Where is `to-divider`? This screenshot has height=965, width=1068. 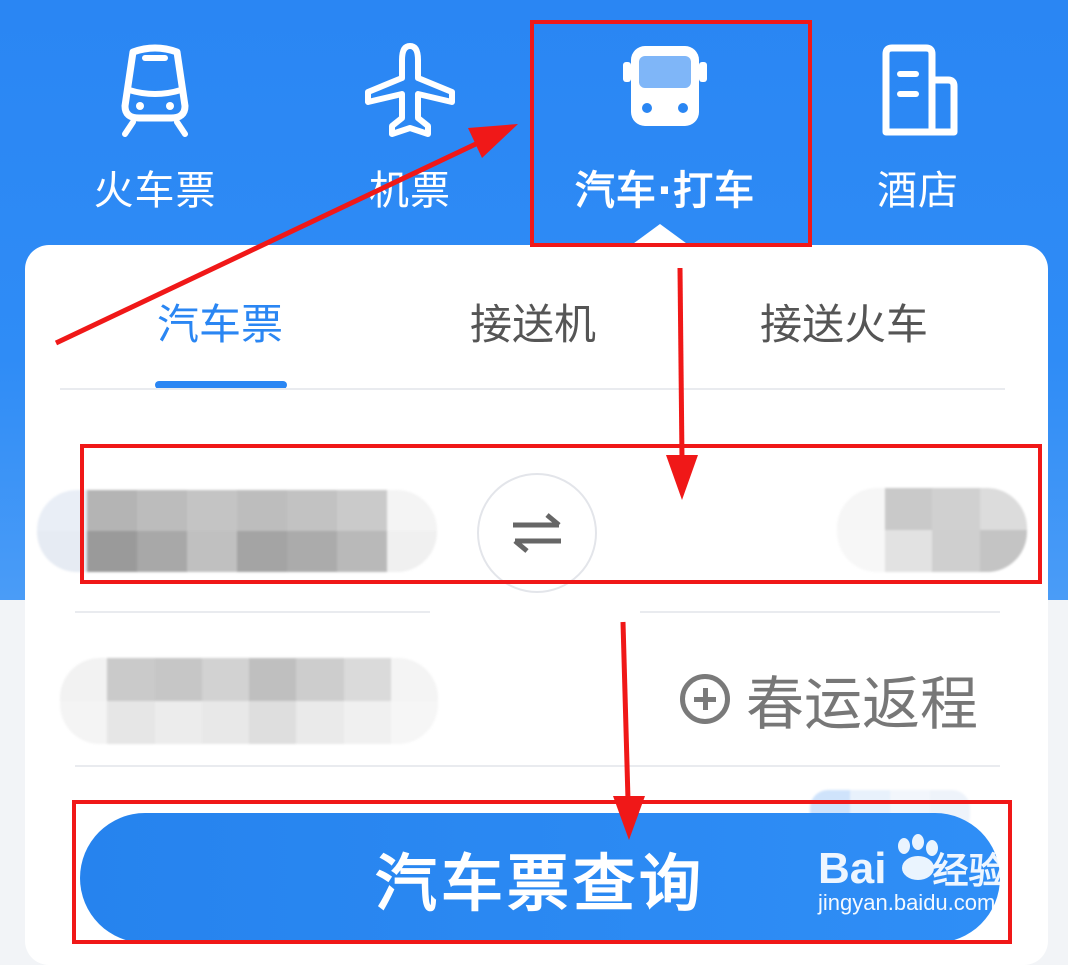
to-divider is located at coordinates (820, 612).